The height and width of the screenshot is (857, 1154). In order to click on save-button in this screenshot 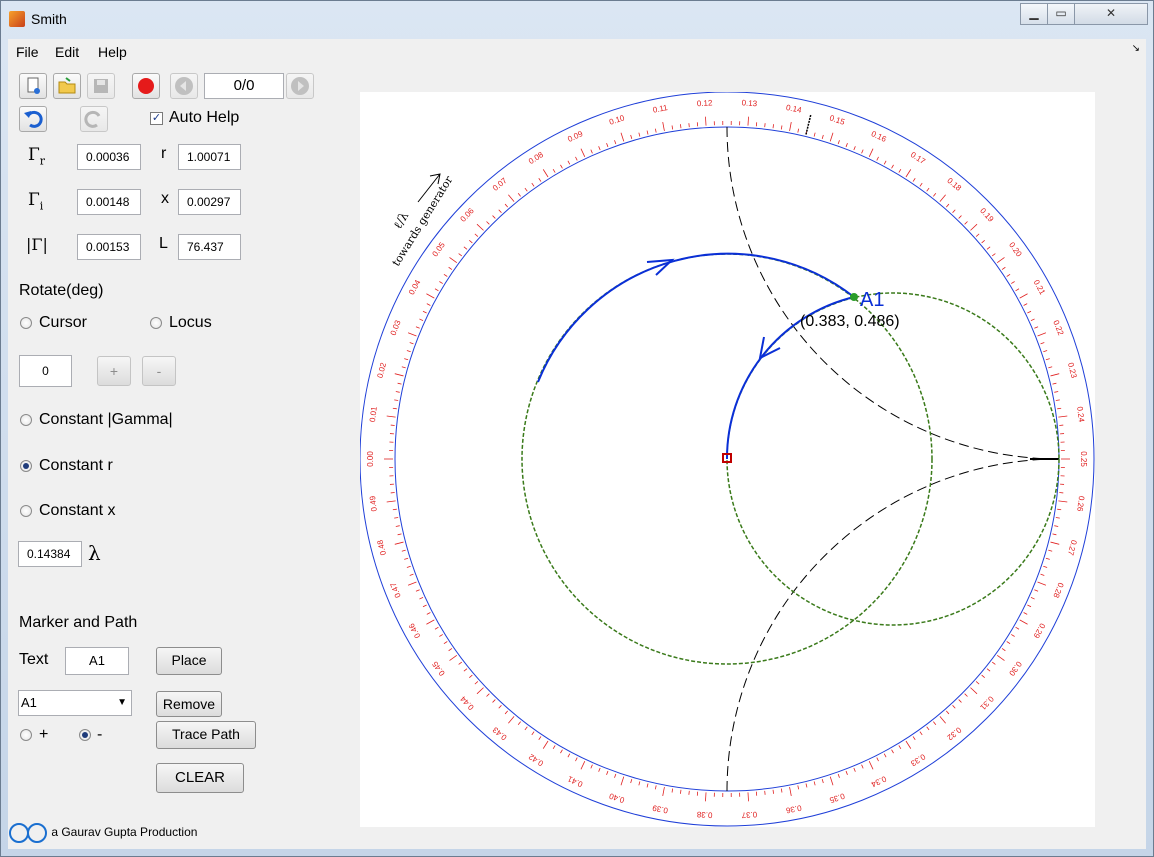, I will do `click(101, 86)`.